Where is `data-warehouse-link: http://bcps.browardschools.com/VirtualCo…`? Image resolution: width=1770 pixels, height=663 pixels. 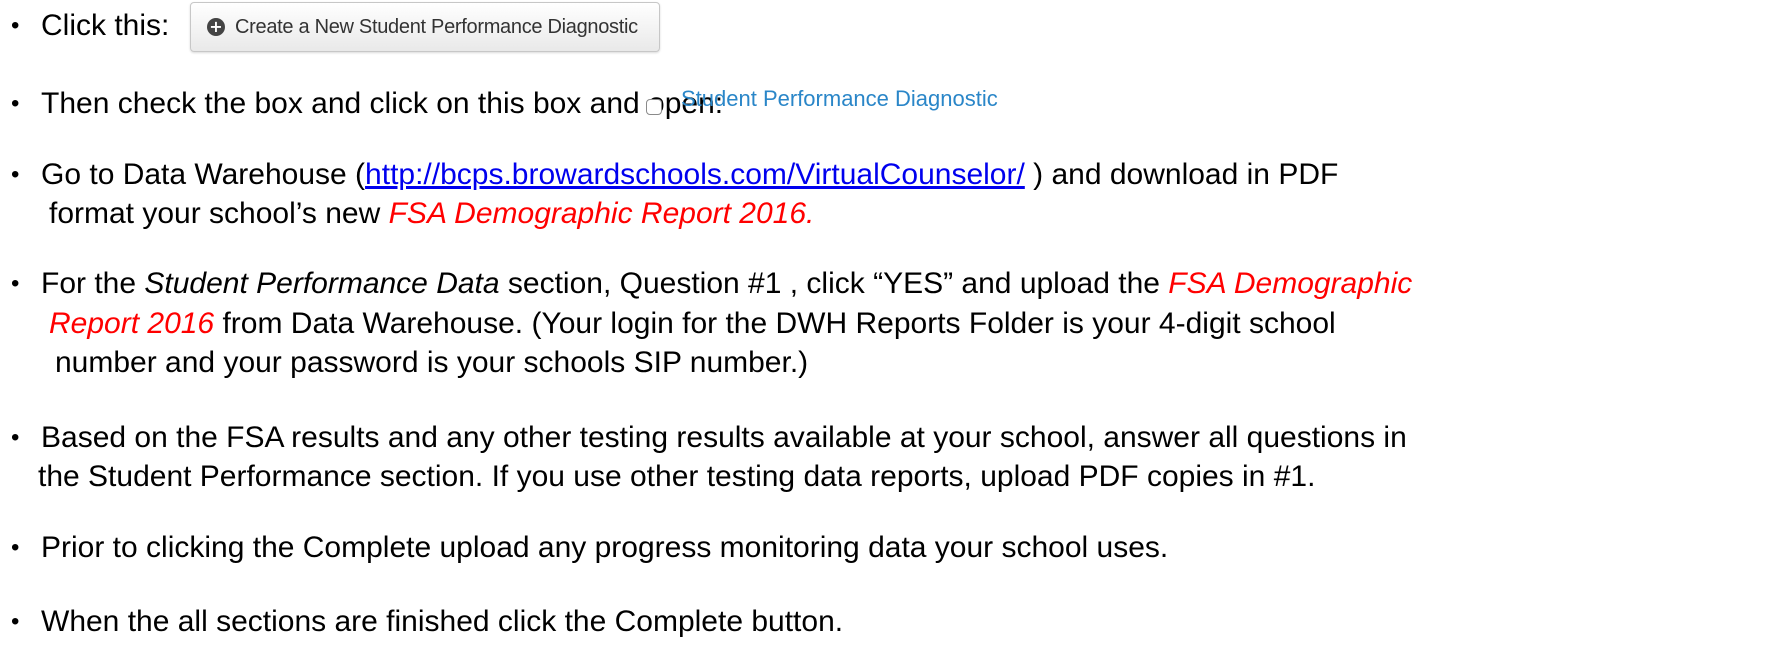
data-warehouse-link: http://bcps.browardschools.com/VirtualCo… is located at coordinates (695, 174).